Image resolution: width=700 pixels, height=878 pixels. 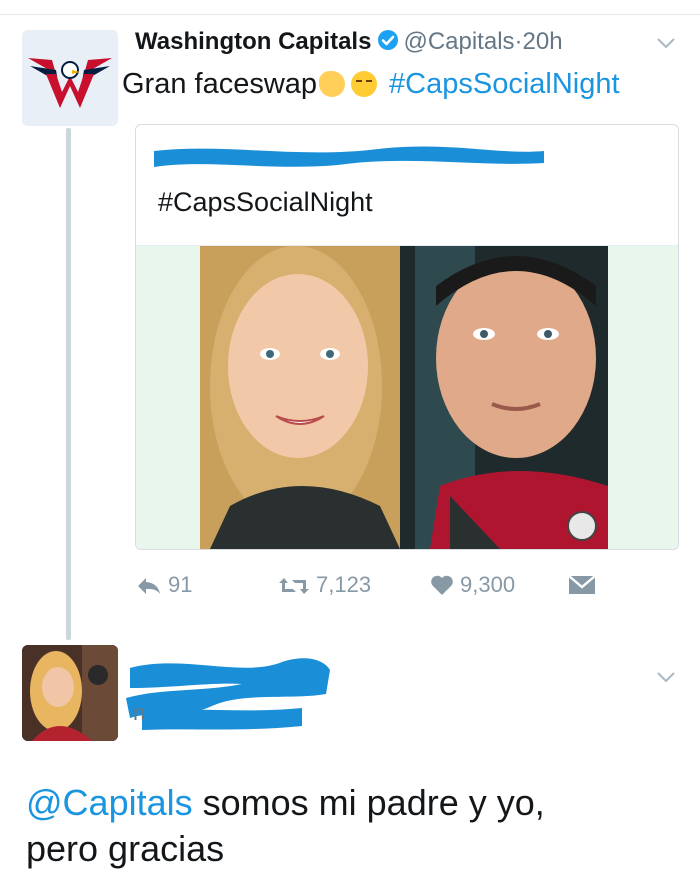 What do you see at coordinates (442, 585) in the screenshot?
I see `heart-icon` at bounding box center [442, 585].